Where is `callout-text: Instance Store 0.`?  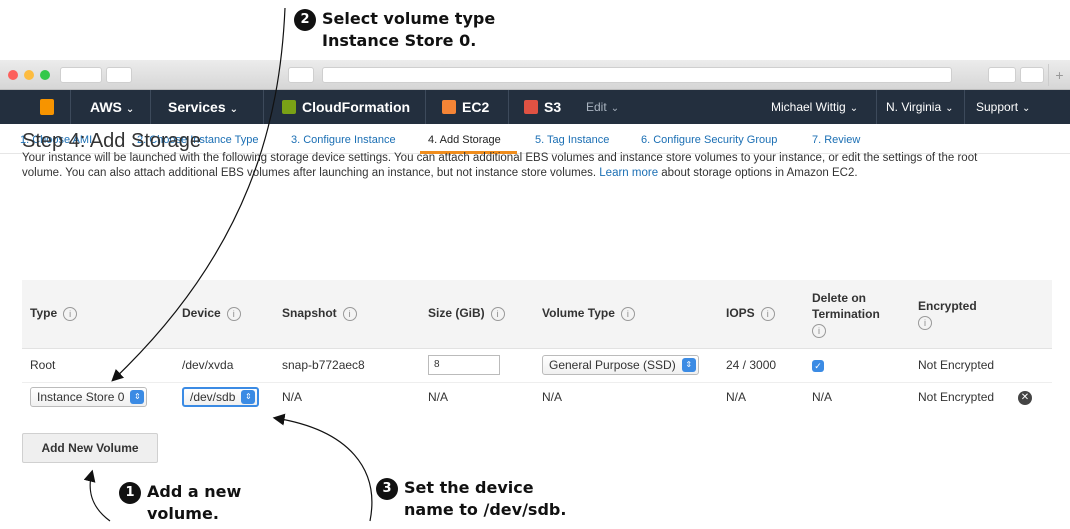
callout-text: Instance Store 0. is located at coordinates (399, 40).